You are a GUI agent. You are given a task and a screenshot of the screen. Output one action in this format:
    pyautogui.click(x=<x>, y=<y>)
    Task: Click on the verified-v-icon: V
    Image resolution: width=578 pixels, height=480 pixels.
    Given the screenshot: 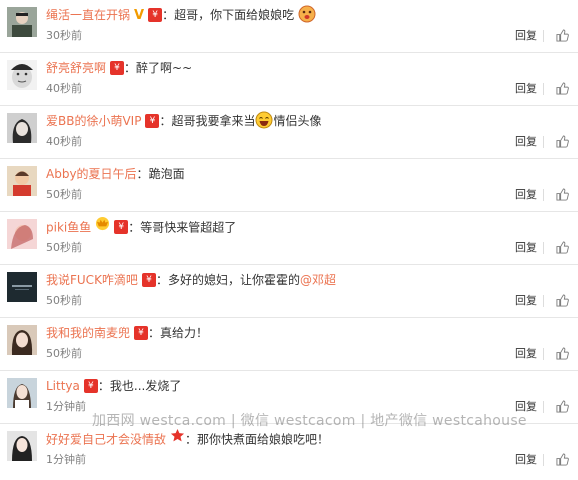 What is the action you would take?
    pyautogui.click(x=139, y=15)
    